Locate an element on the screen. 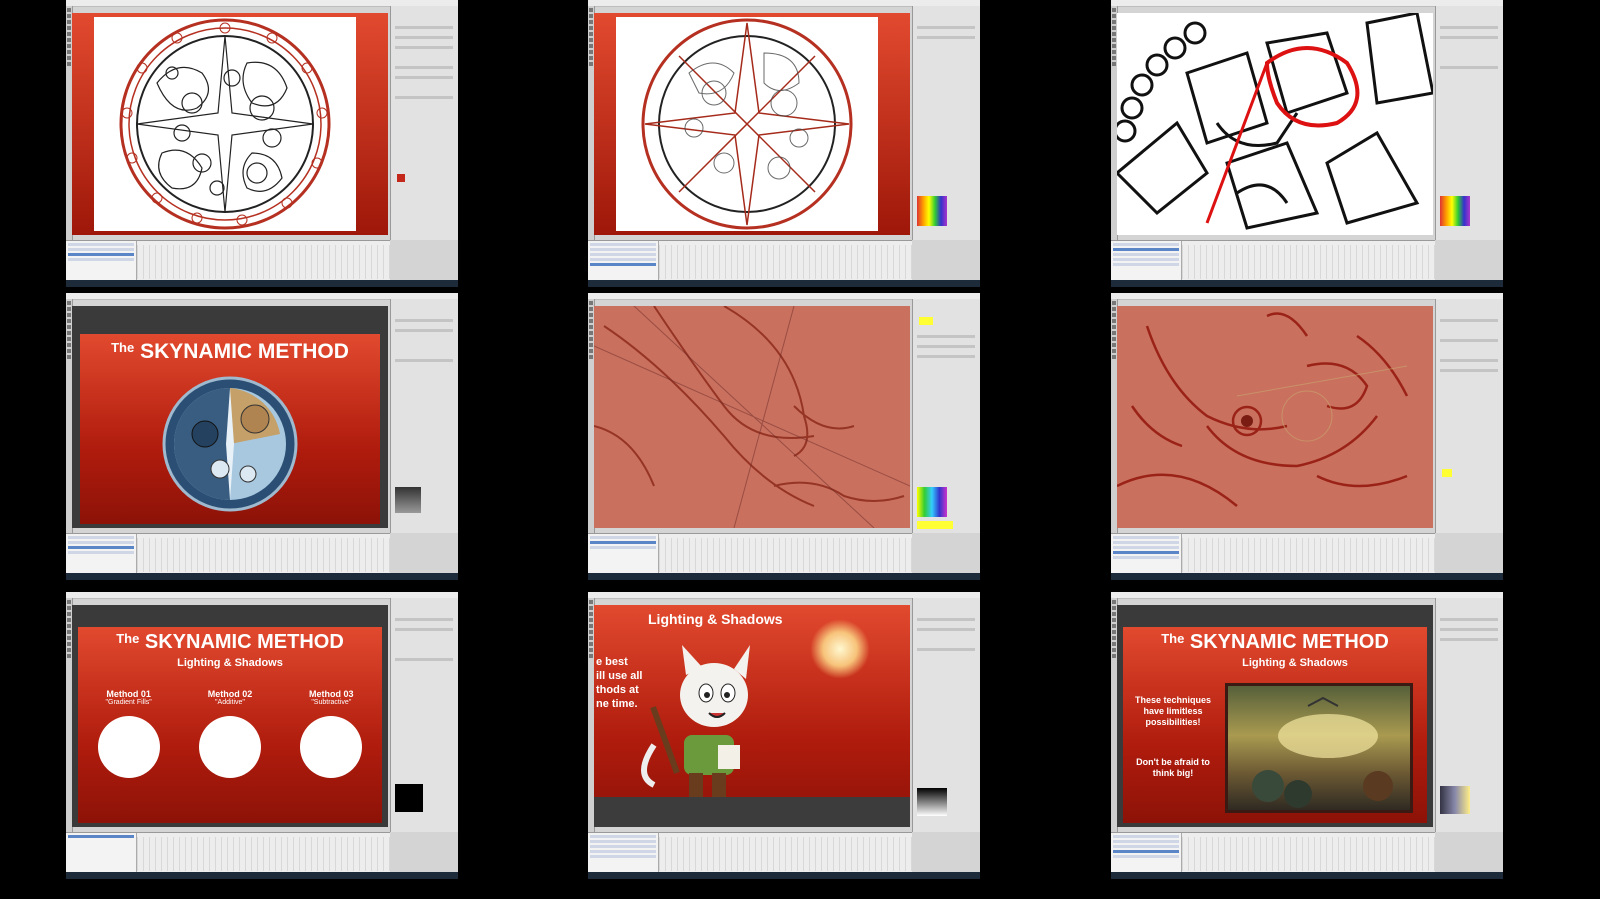 The height and width of the screenshot is (899, 1600). stained-glass-artwork-guides is located at coordinates (752, 124).